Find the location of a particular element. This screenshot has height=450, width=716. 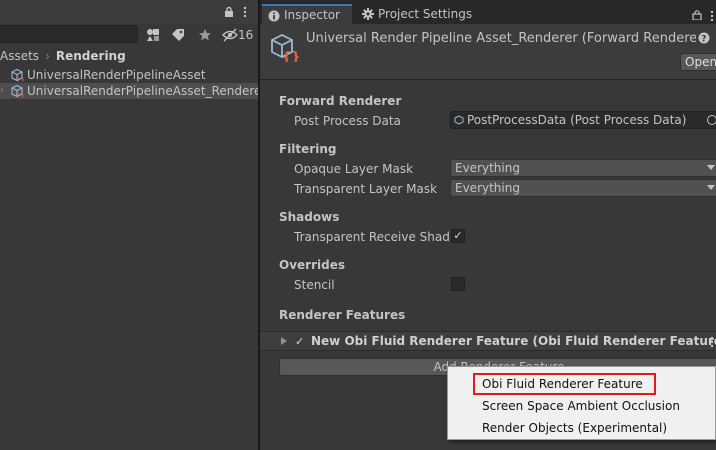

hidden-count: 16 is located at coordinates (246, 35).